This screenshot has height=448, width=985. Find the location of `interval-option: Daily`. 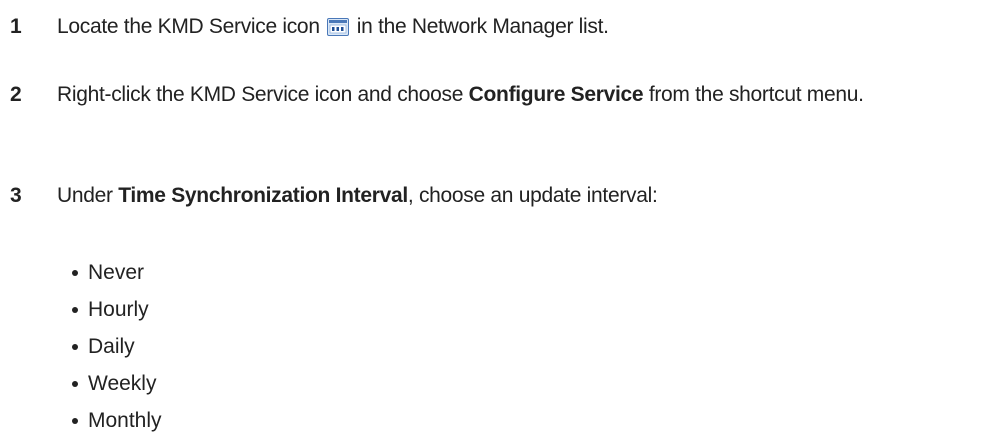

interval-option: Daily is located at coordinates (111, 346).